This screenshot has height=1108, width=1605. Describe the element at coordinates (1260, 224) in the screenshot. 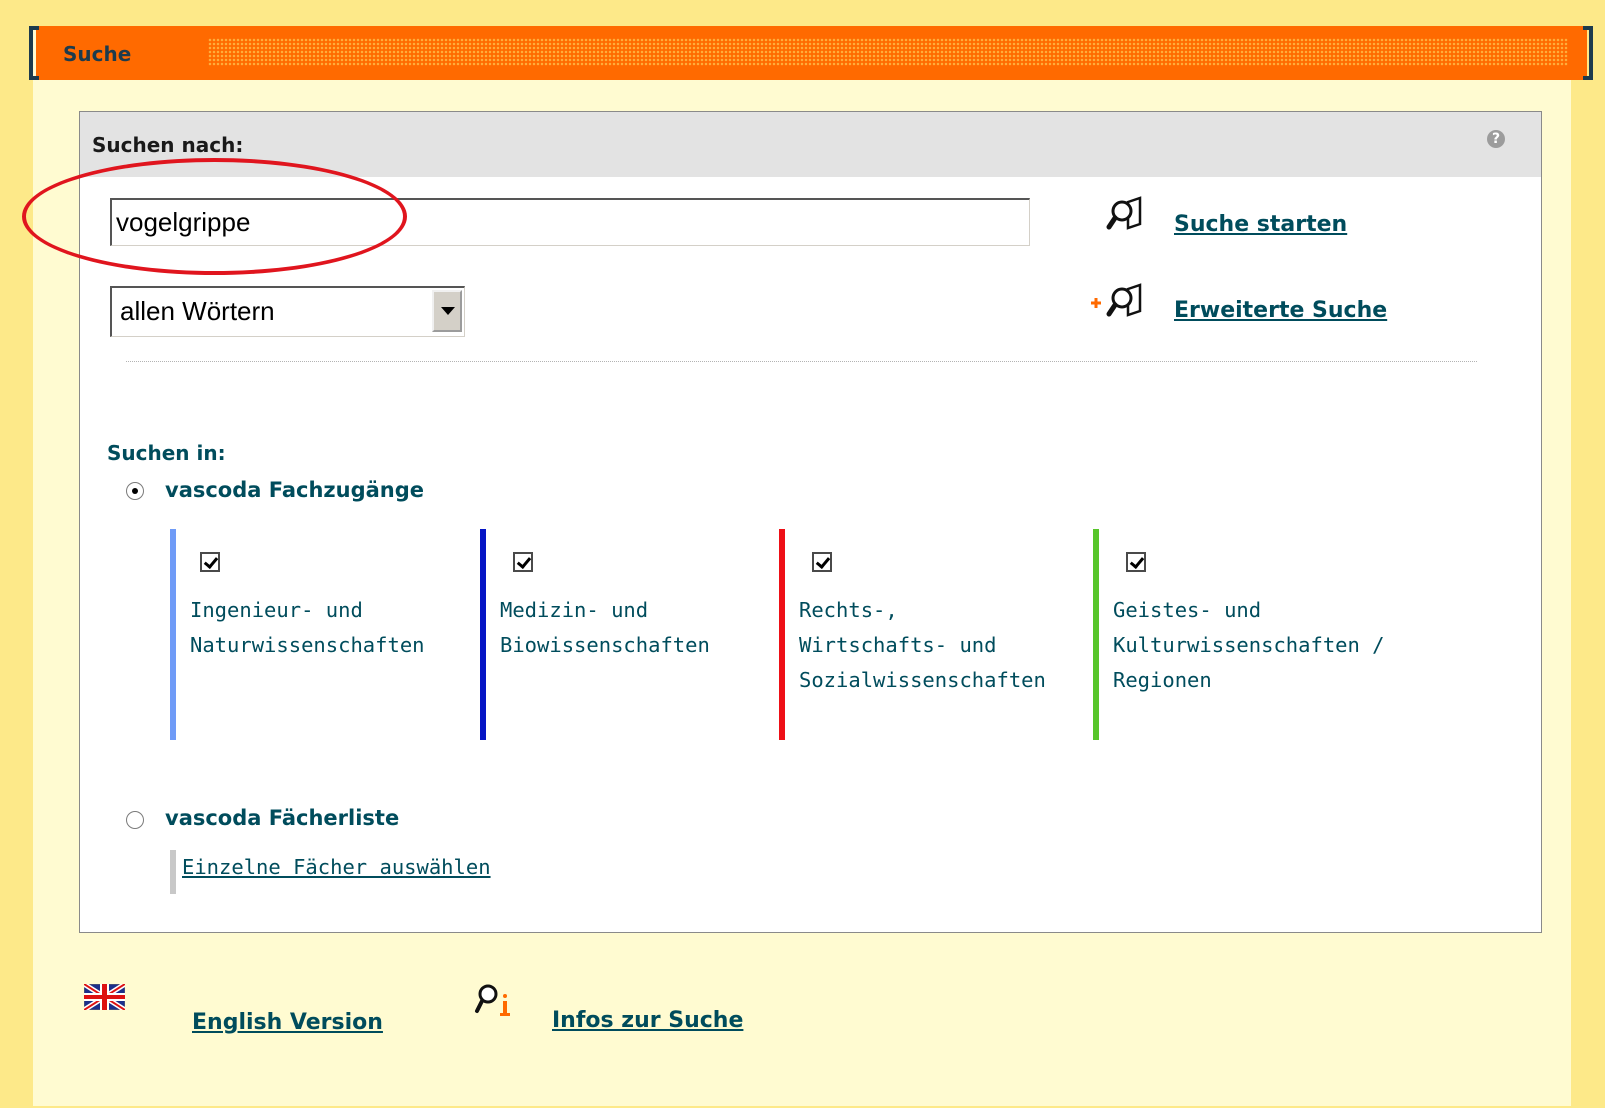

I see `search-start-link: Suche starten` at that location.